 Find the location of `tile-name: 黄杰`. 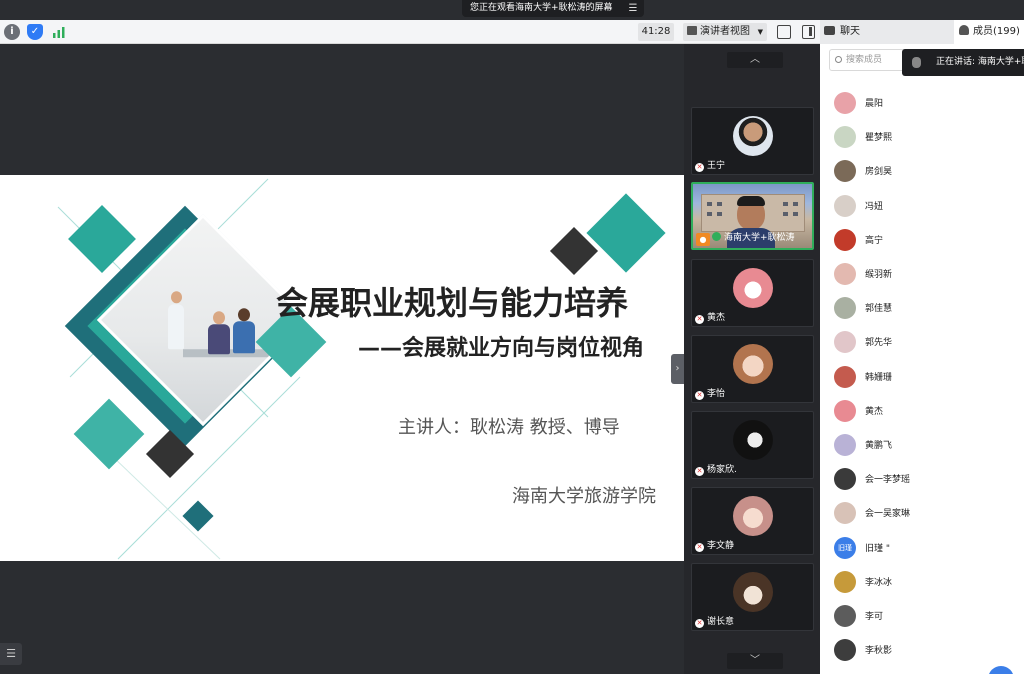

tile-name: 黄杰 is located at coordinates (716, 318).